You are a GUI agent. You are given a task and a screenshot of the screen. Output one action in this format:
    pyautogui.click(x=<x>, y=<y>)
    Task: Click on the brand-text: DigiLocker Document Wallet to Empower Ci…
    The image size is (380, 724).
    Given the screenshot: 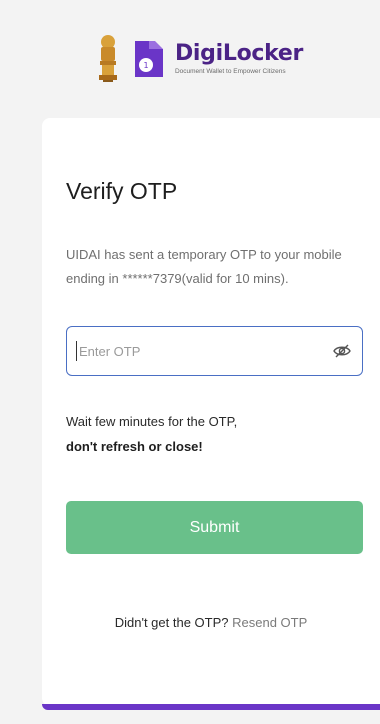 What is the action you would take?
    pyautogui.click(x=239, y=58)
    